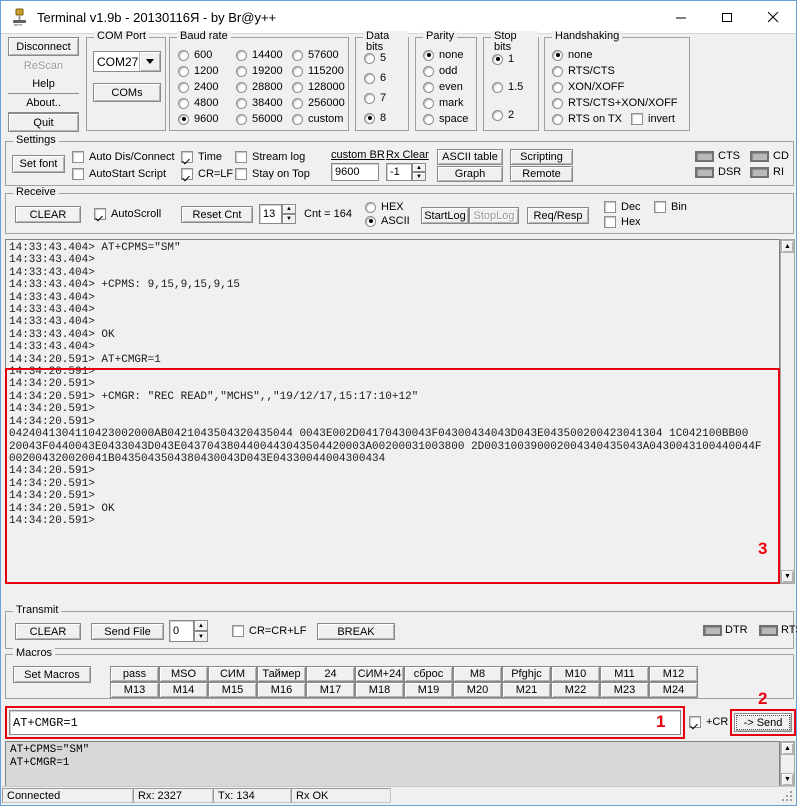 The height and width of the screenshot is (806, 797). Describe the element at coordinates (379, 690) in the screenshot. I see `macro-button-18: M18` at that location.